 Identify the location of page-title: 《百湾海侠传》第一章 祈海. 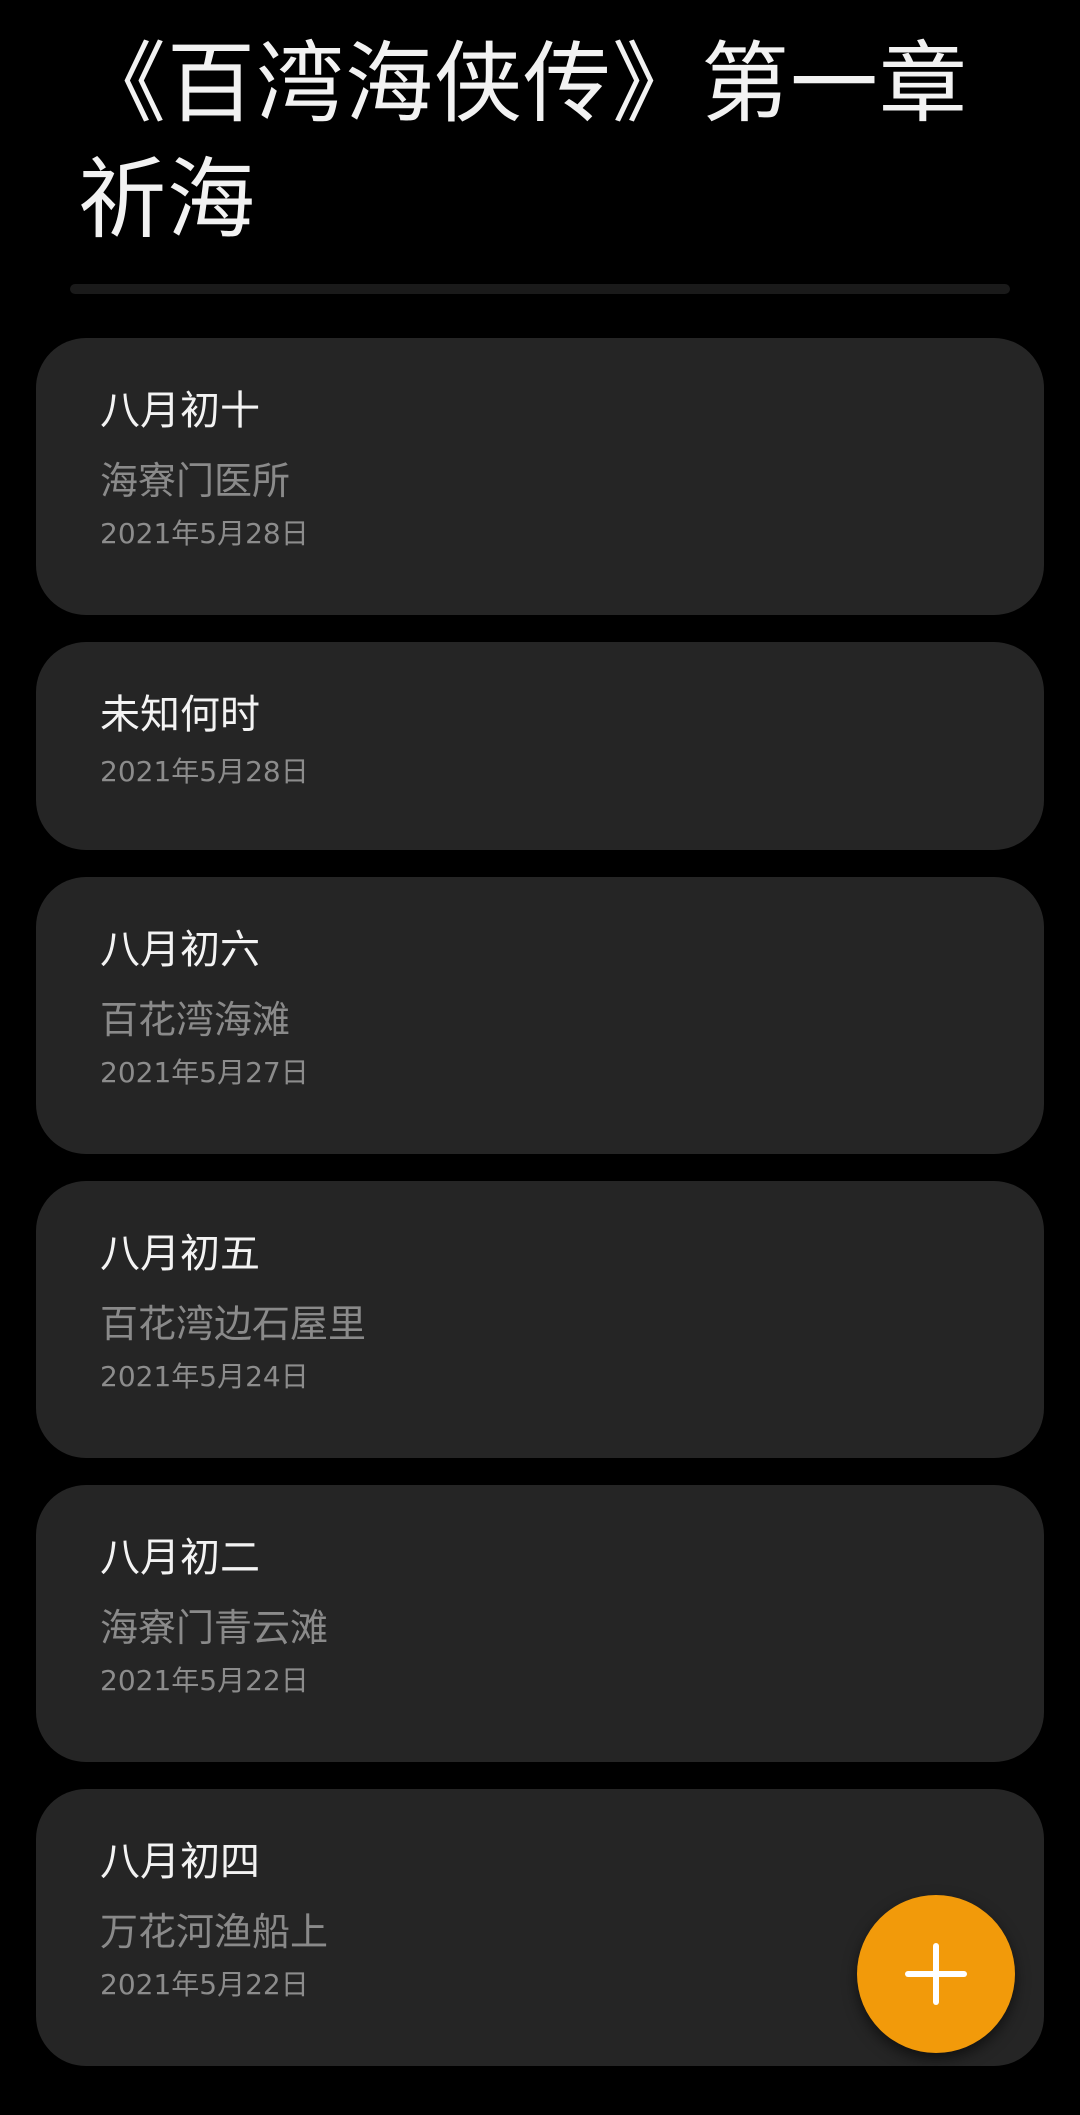
(523, 141).